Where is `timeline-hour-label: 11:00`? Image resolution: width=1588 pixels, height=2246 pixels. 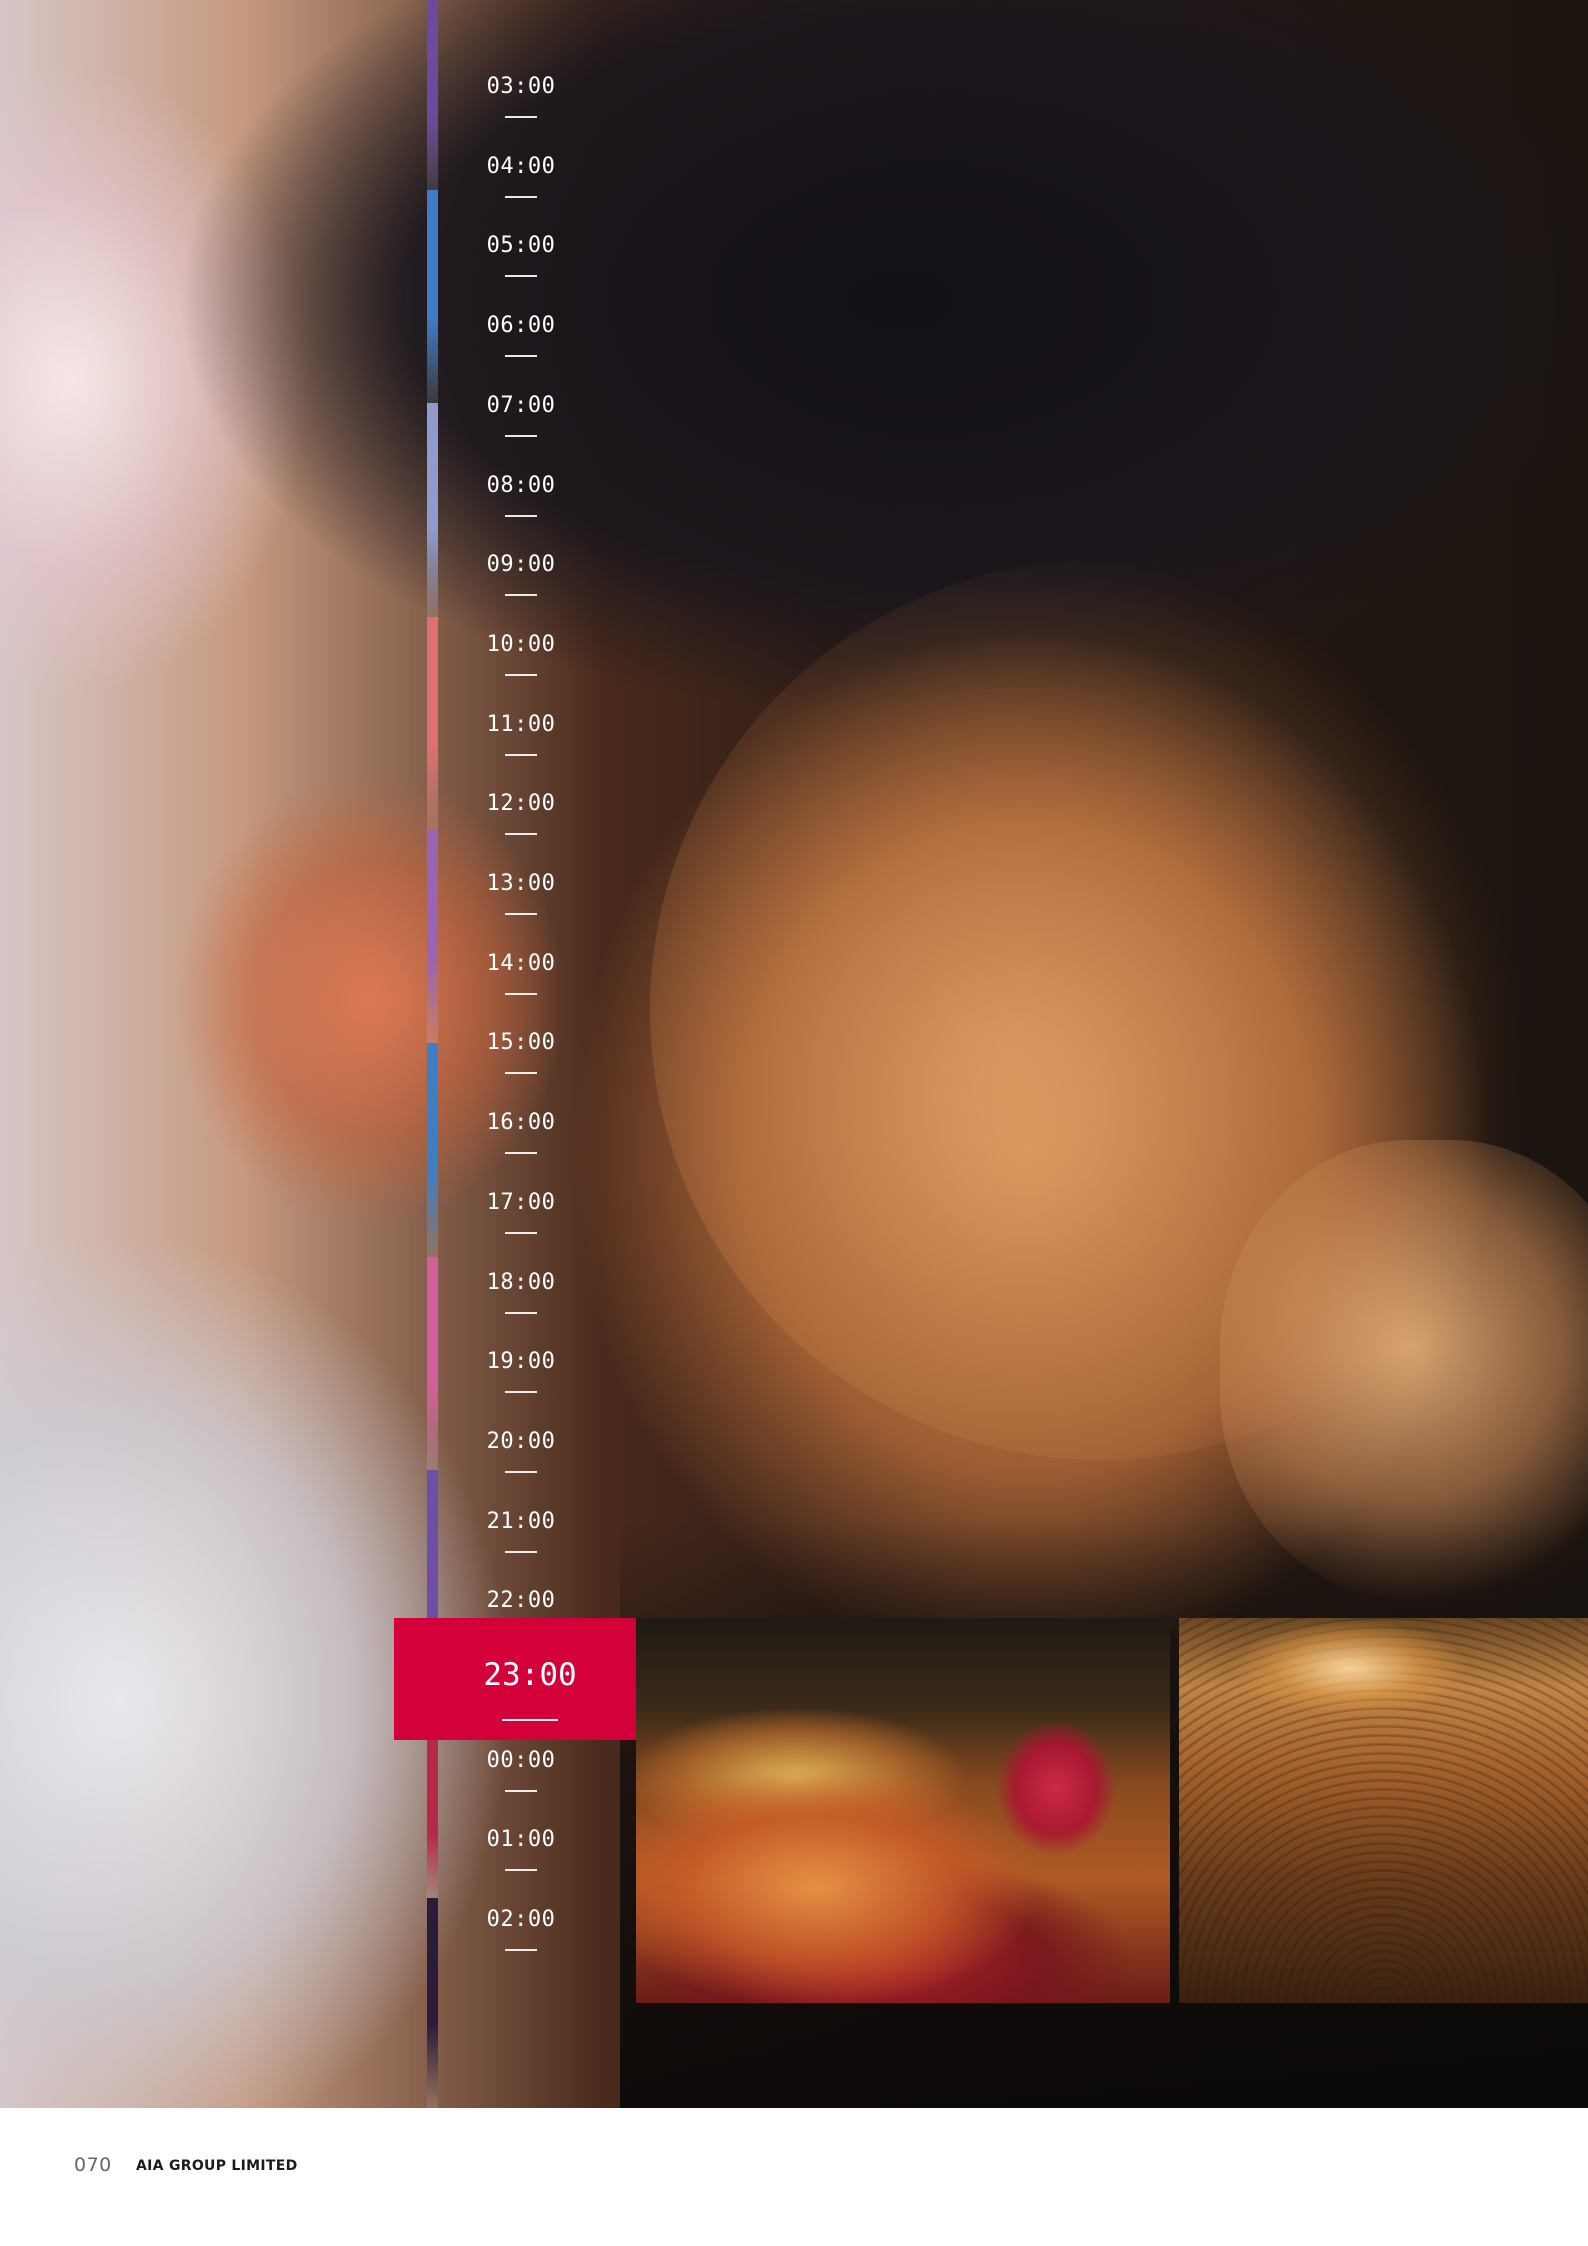 timeline-hour-label: 11:00 is located at coordinates (521, 724).